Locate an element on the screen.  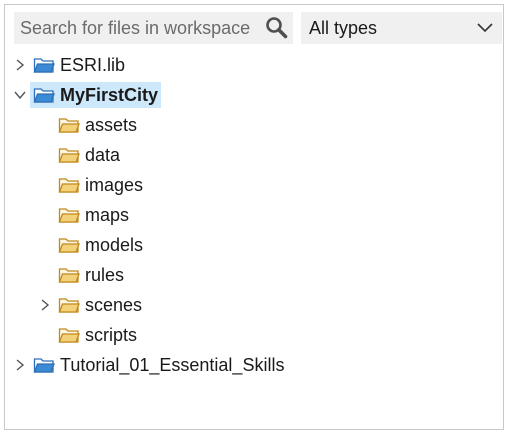
tree-item-label: assets is located at coordinates (111, 125).